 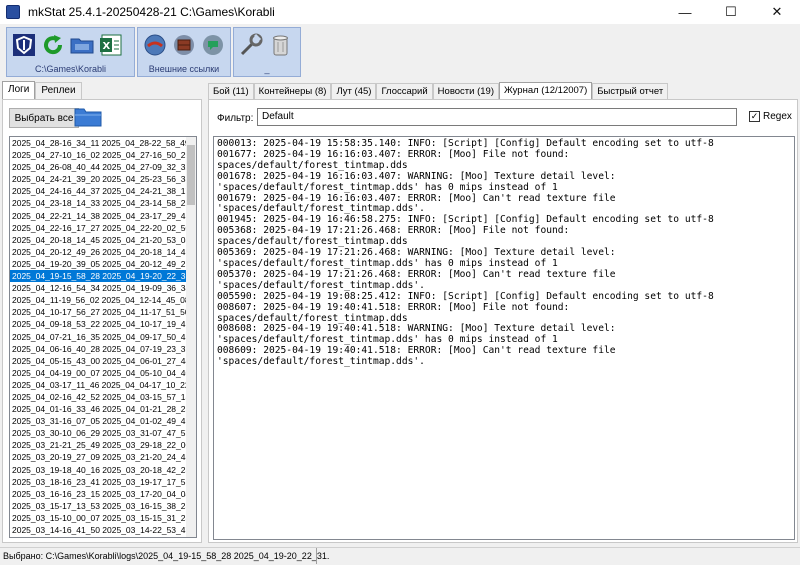 I want to click on trash-icon, so click(x=280, y=45).